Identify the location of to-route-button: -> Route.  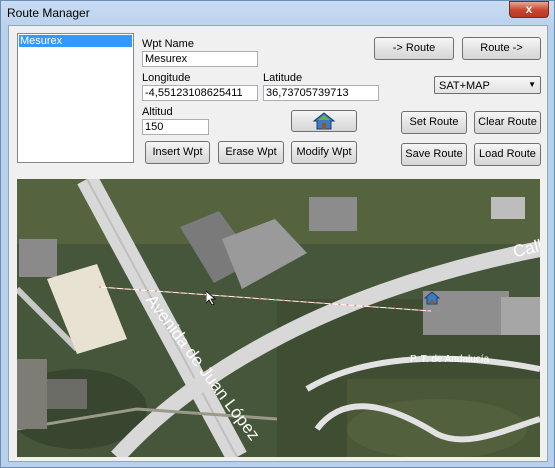
(414, 48).